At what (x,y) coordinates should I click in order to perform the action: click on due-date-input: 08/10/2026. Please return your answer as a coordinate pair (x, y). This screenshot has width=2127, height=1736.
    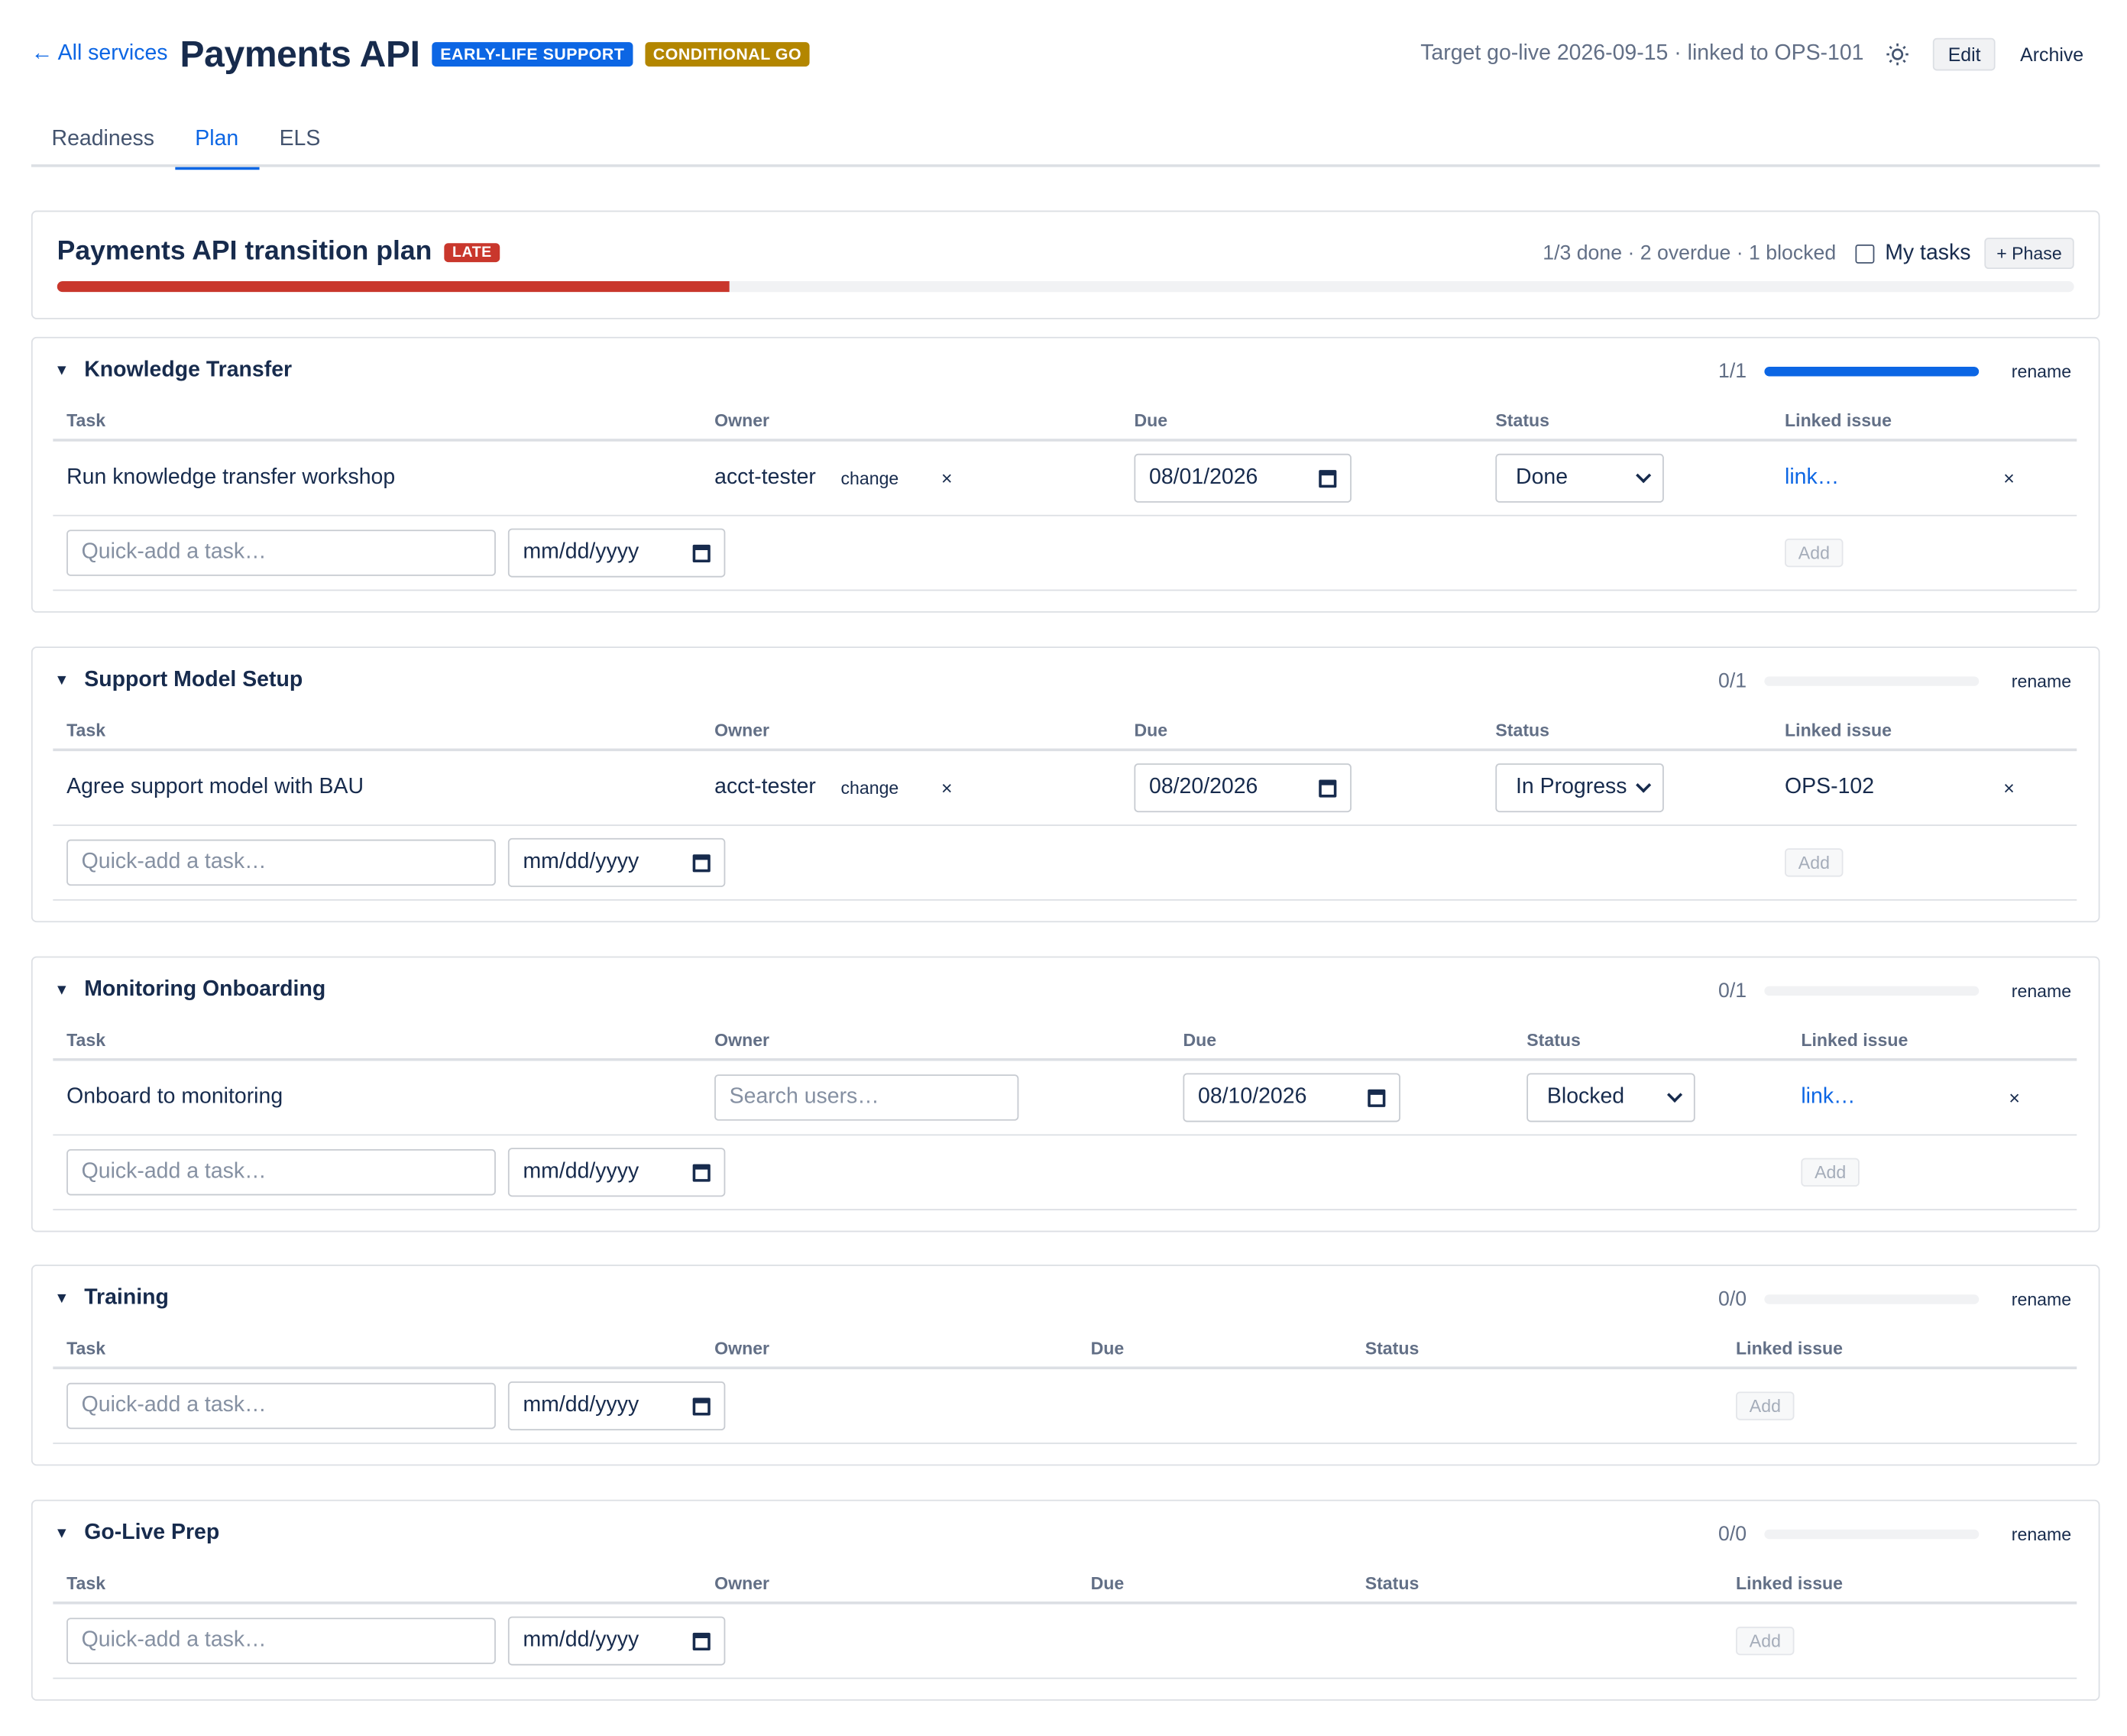
    Looking at the image, I should click on (1291, 1097).